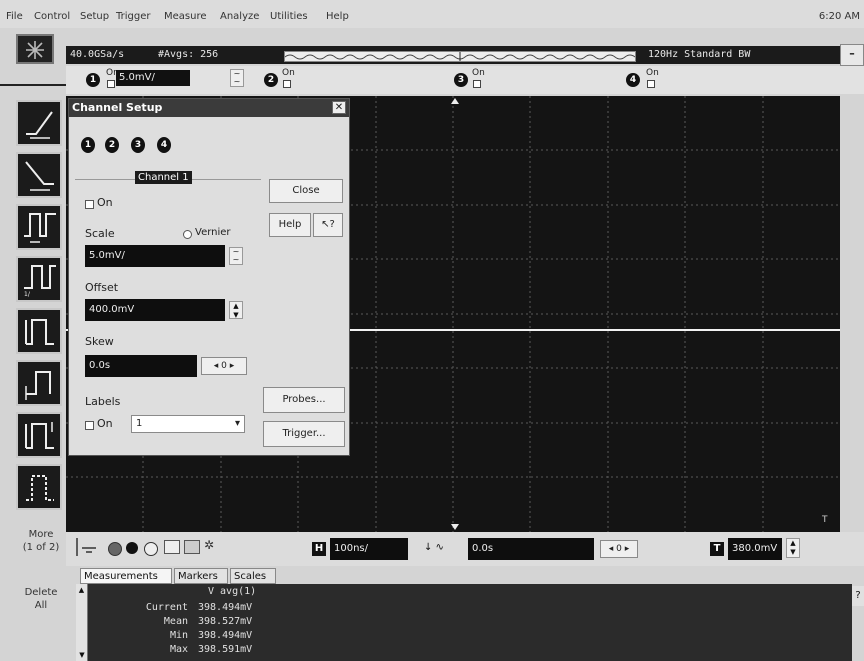 This screenshot has width=864, height=661. Describe the element at coordinates (287, 84) in the screenshot. I see `channel-2-checkbox` at that location.